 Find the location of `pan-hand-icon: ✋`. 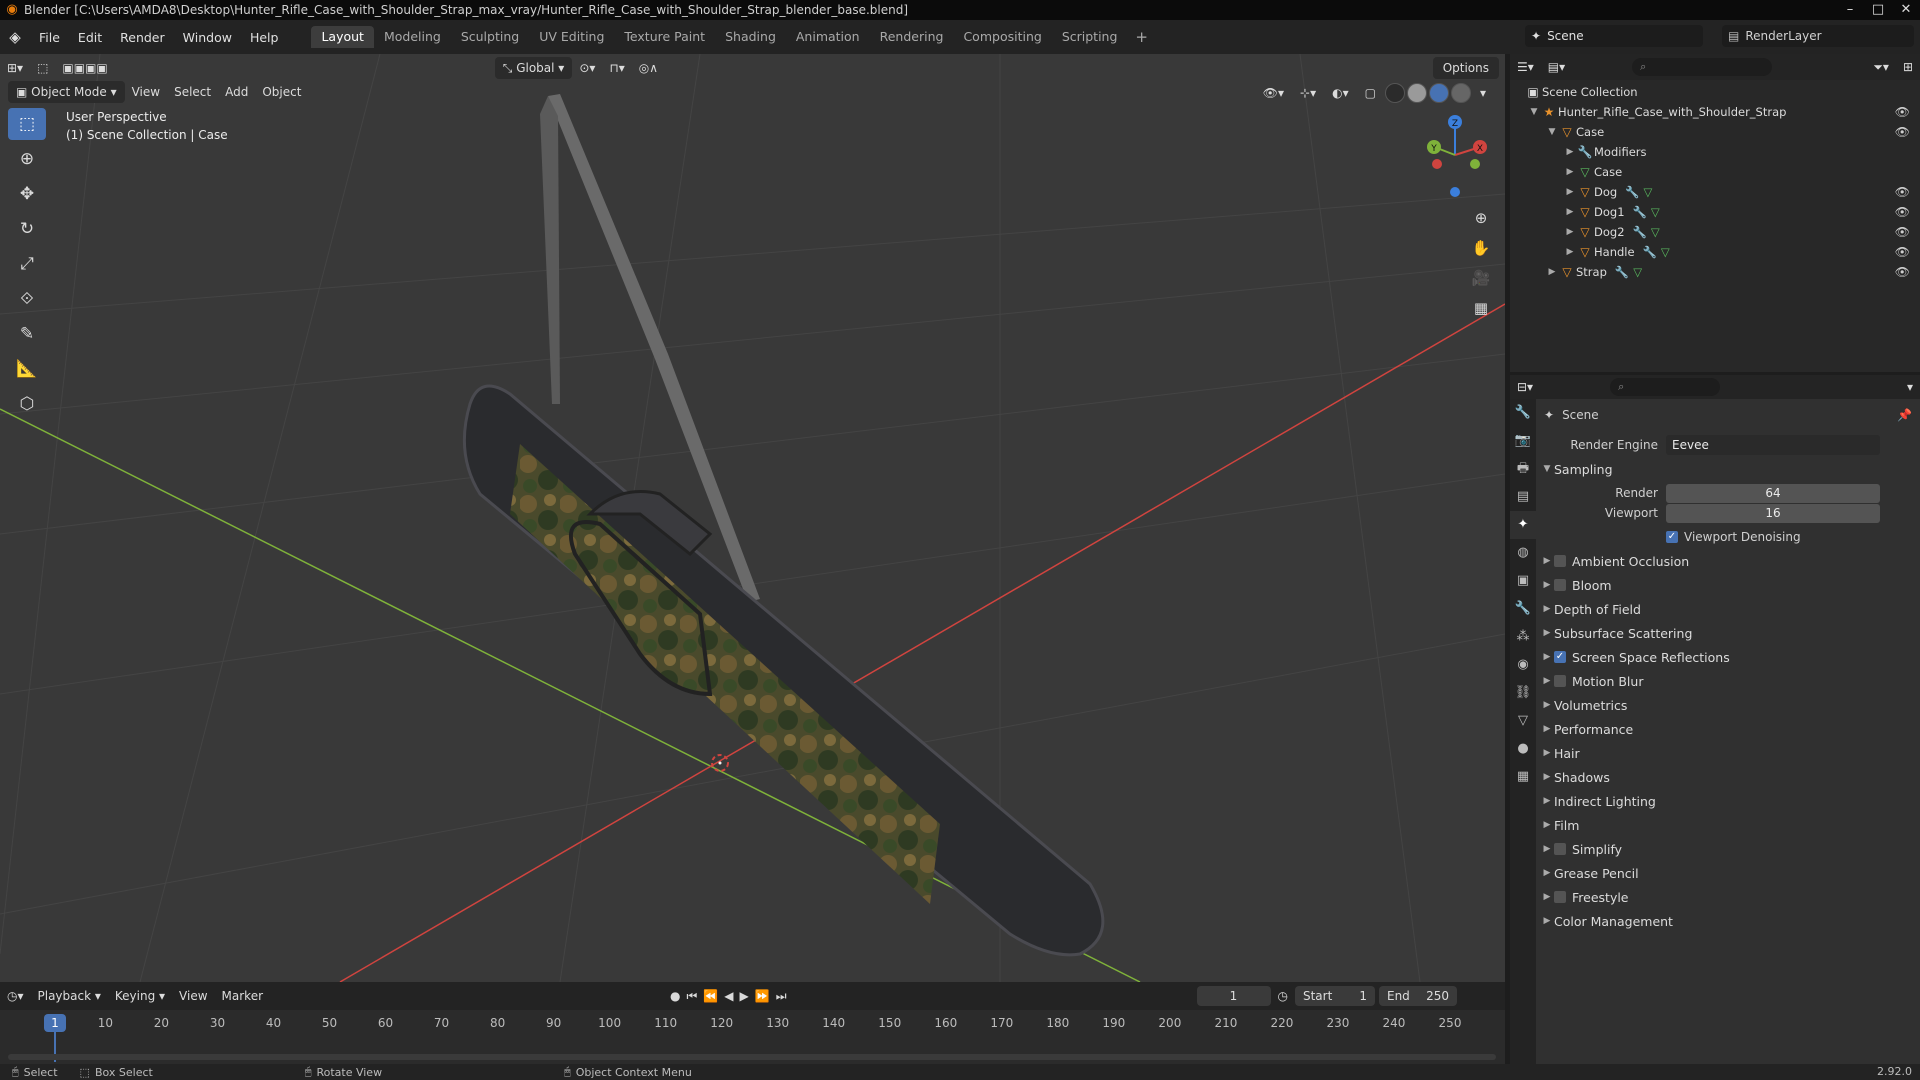

pan-hand-icon: ✋ is located at coordinates (1481, 248).